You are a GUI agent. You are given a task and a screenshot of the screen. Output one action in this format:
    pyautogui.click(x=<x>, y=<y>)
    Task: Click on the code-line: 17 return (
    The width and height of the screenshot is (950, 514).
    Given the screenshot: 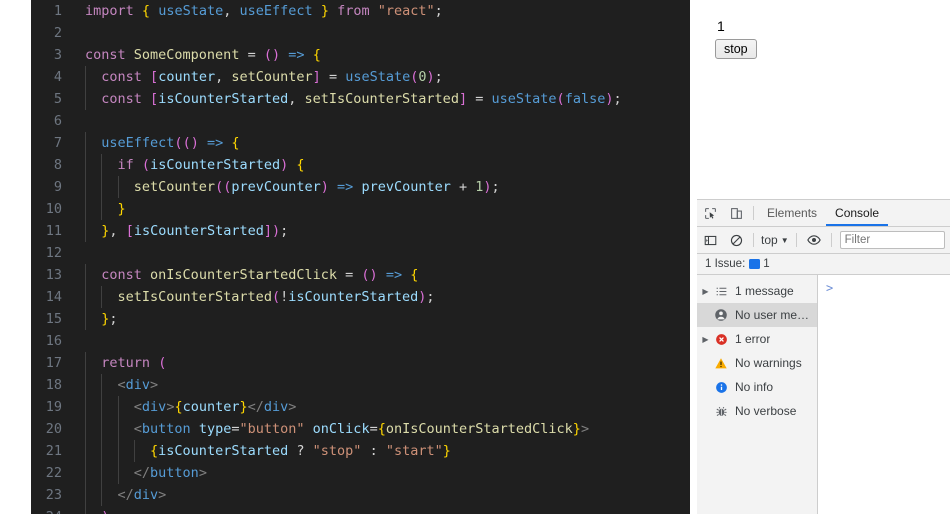 What is the action you would take?
    pyautogui.click(x=360, y=363)
    